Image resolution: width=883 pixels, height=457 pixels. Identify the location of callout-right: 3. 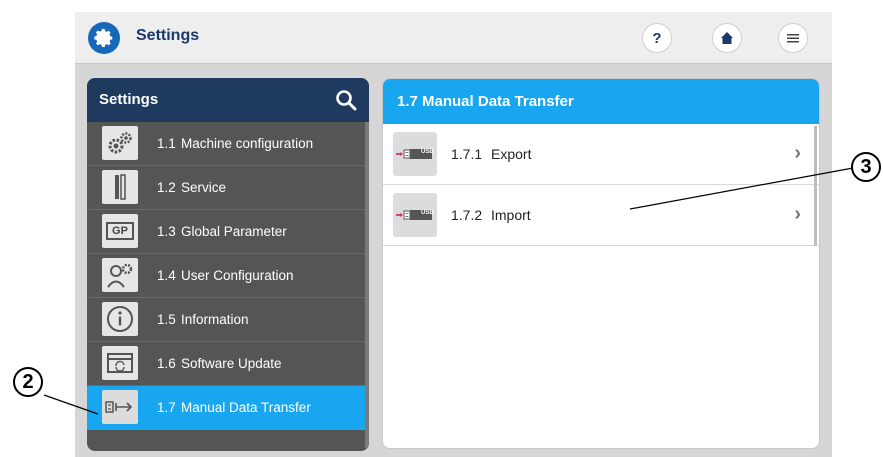
(866, 167).